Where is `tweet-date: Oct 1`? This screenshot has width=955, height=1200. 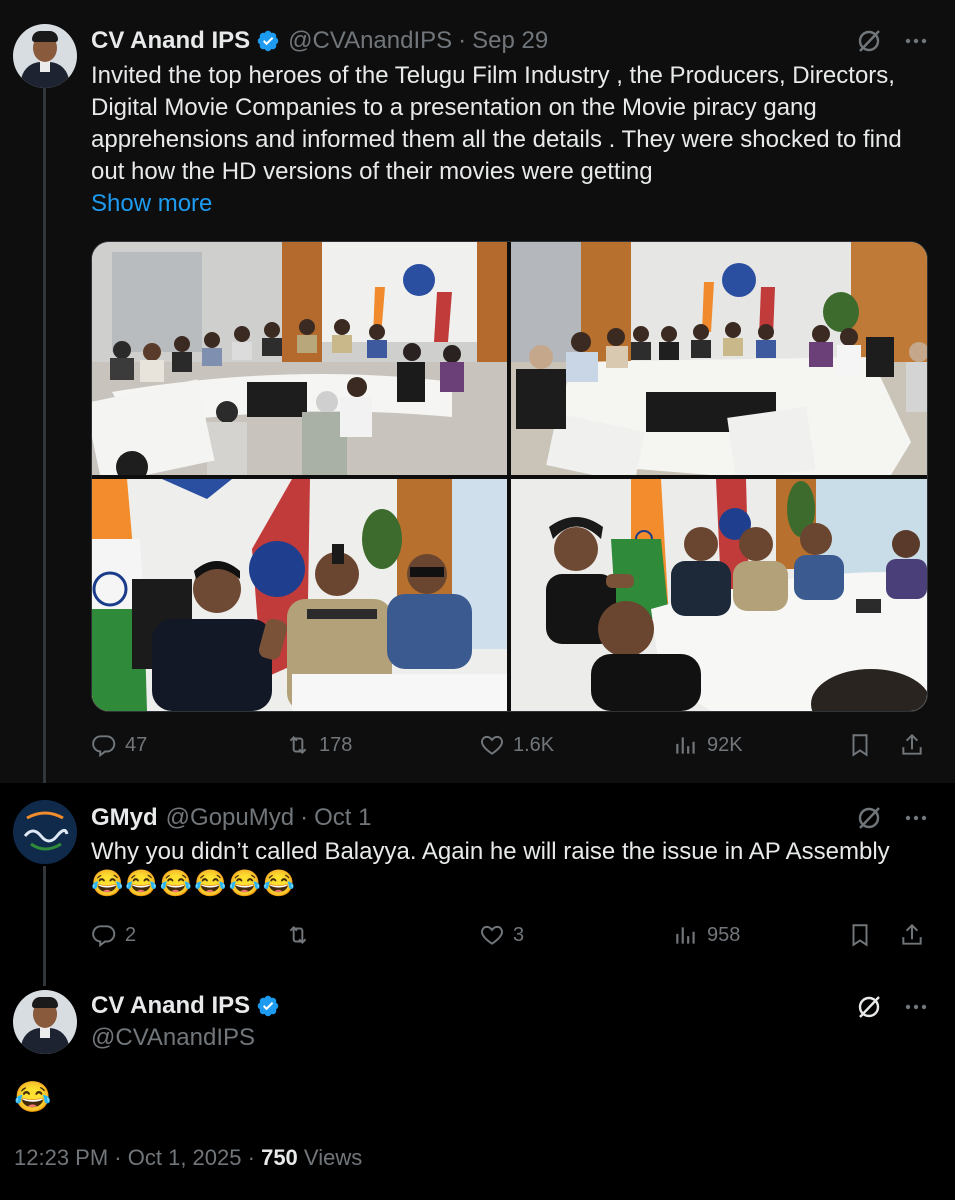
tweet-date: Oct 1 is located at coordinates (342, 818).